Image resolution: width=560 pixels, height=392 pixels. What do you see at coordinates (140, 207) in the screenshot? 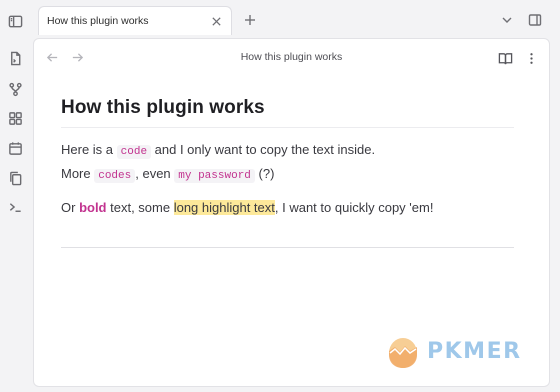
I see `text-run: text, some` at bounding box center [140, 207].